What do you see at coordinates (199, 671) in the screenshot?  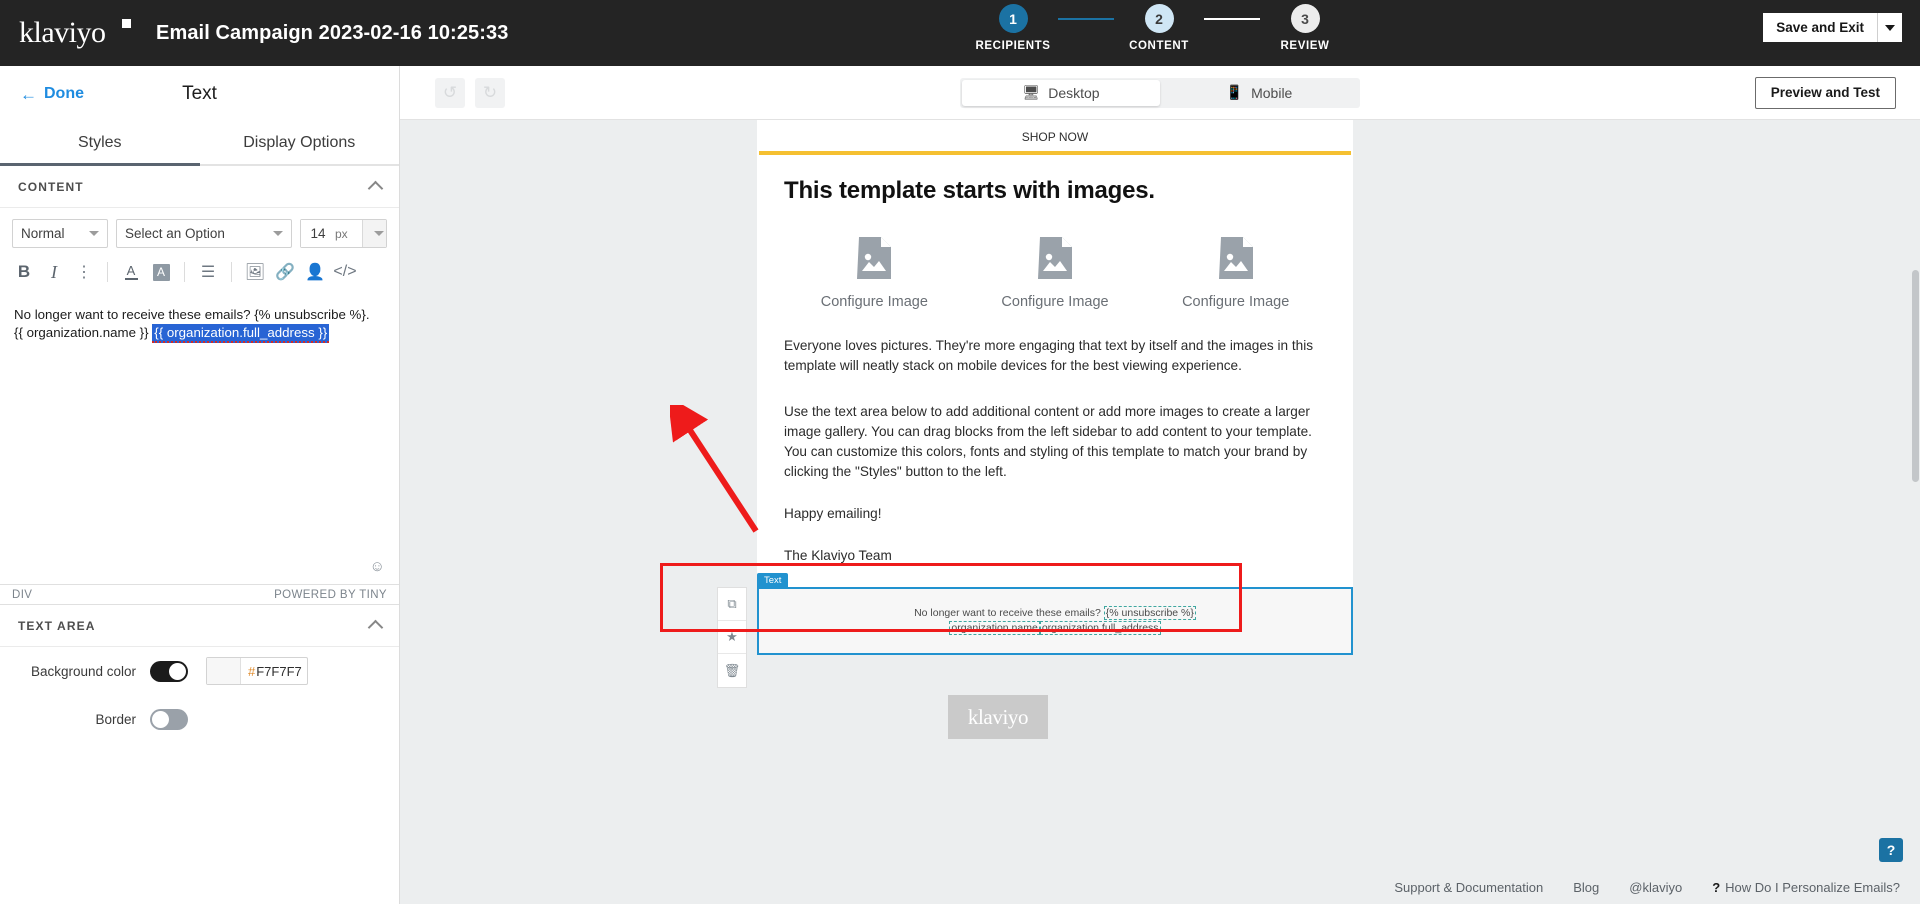 I see `background-color-row: Background color # F7F7F7` at bounding box center [199, 671].